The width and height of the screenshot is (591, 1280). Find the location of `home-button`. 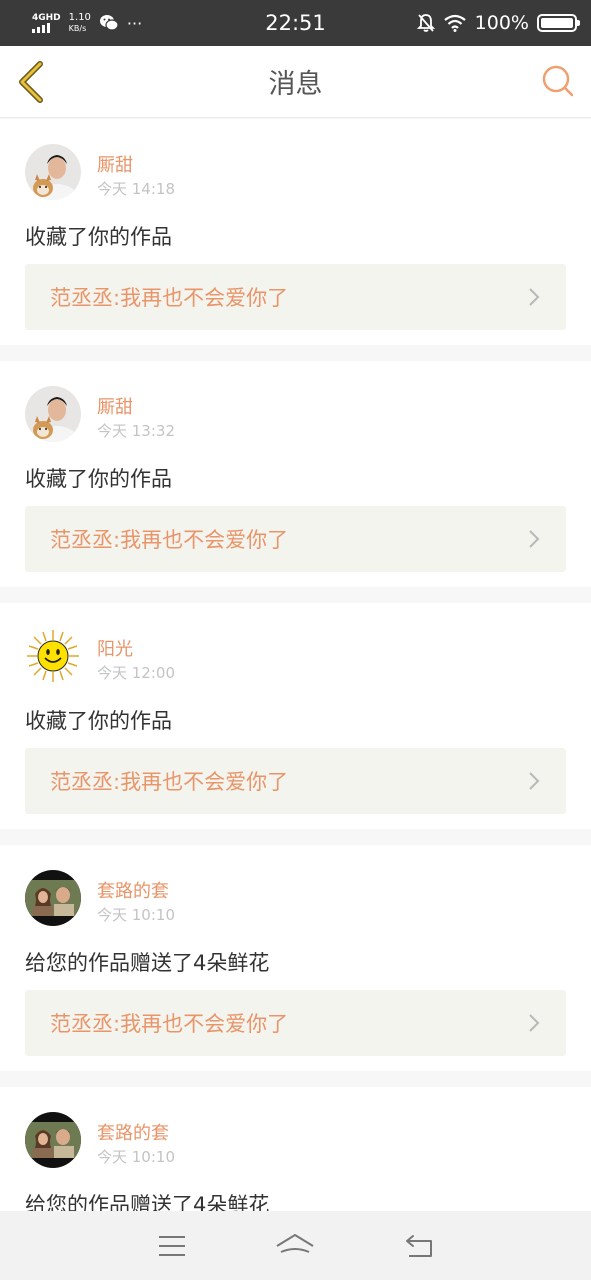

home-button is located at coordinates (295, 1246).